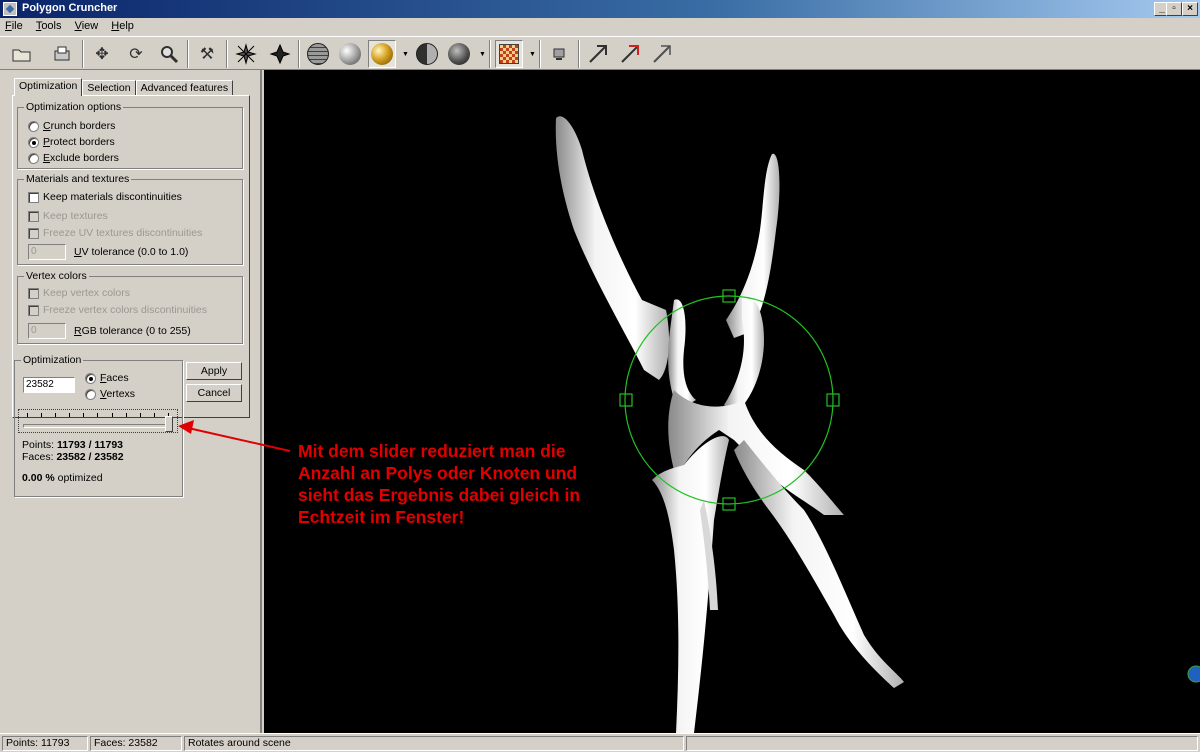 The image size is (1200, 752). What do you see at coordinates (234, 436) in the screenshot?
I see `annotation-arrow` at bounding box center [234, 436].